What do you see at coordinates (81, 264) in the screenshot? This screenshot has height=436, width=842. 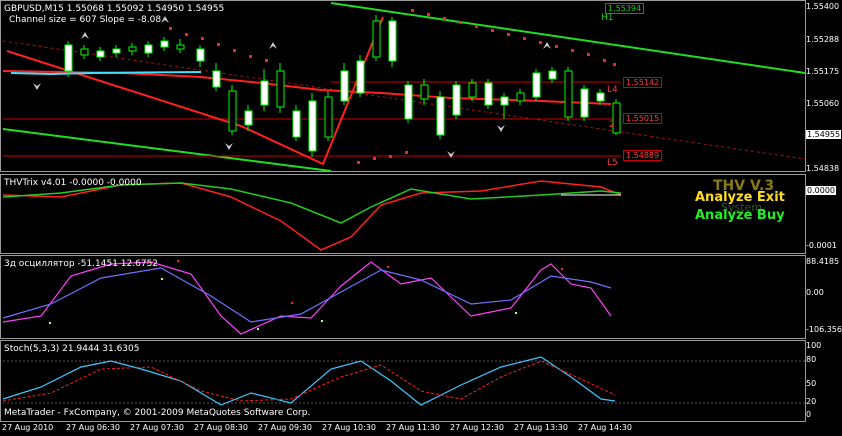 I see `osc-title: 3д осциллятор -51.1451 12.6752` at bounding box center [81, 264].